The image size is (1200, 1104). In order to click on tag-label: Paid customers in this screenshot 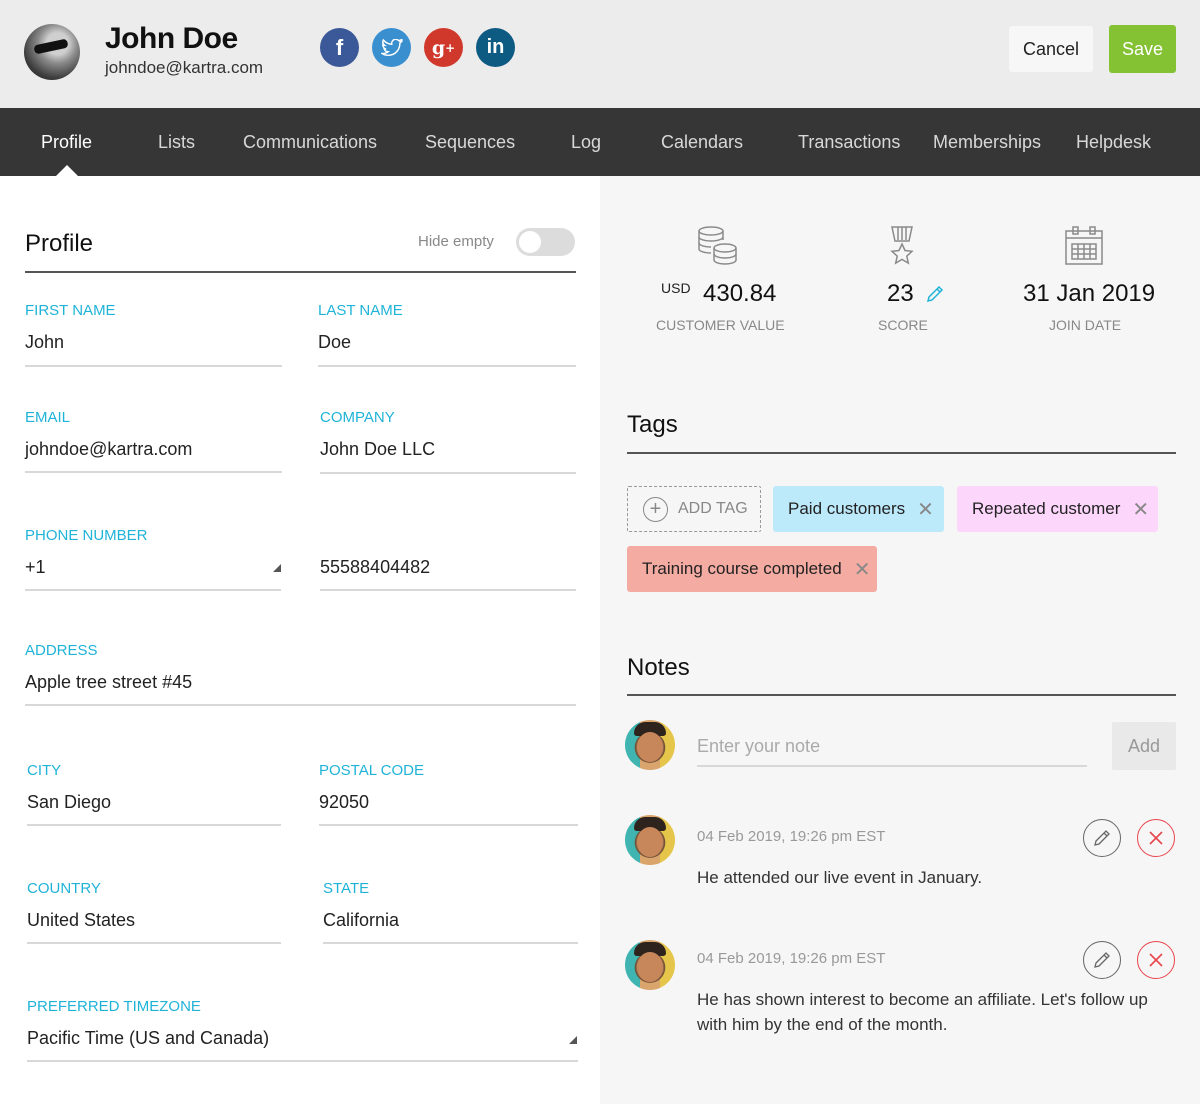, I will do `click(847, 508)`.